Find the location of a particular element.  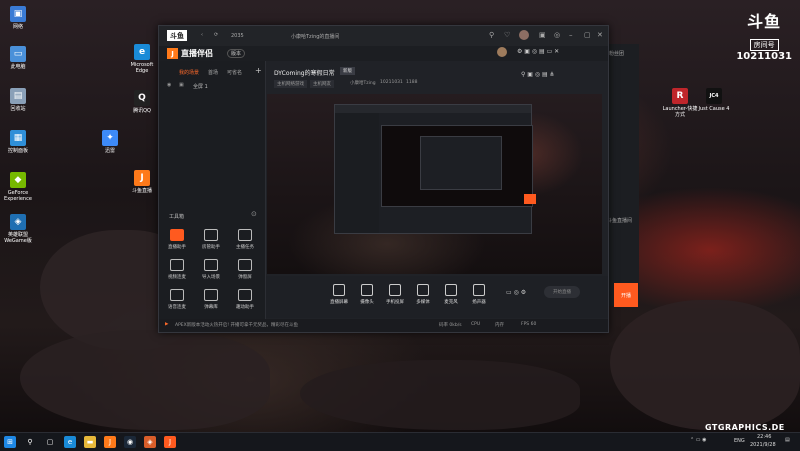

app-header: J 直播伴侣 版本 ⚙ ▣ ◎ ▤ ▭ ✕ is located at coordinates (383, 53).